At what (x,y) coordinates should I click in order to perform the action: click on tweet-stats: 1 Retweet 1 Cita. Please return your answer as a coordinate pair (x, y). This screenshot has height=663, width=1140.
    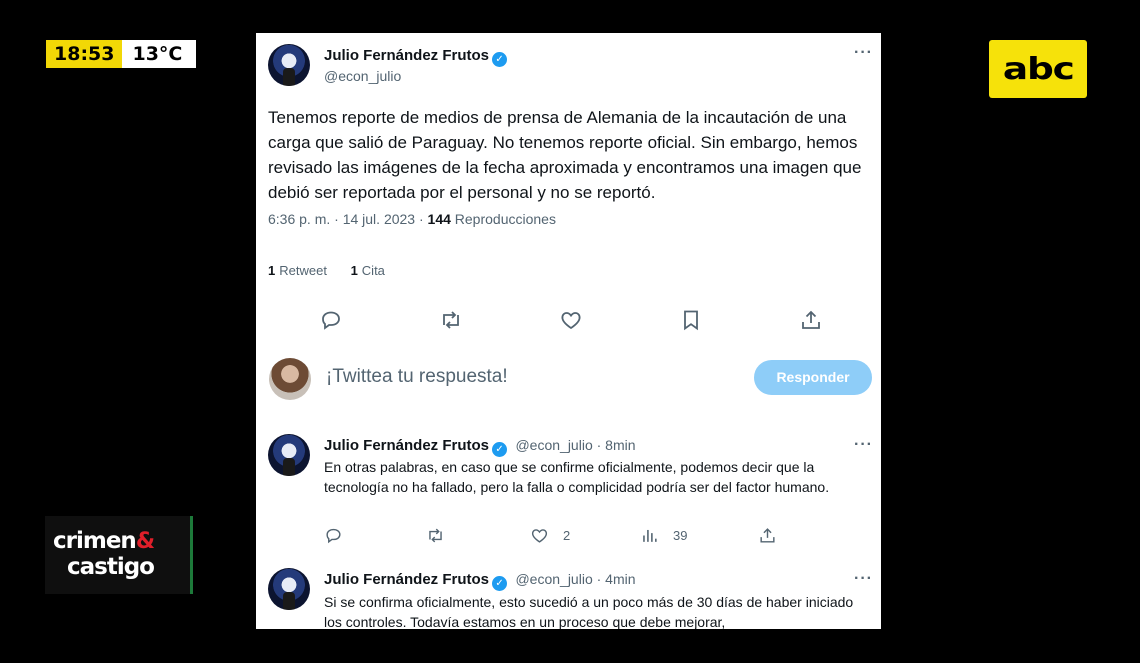
    Looking at the image, I should click on (326, 270).